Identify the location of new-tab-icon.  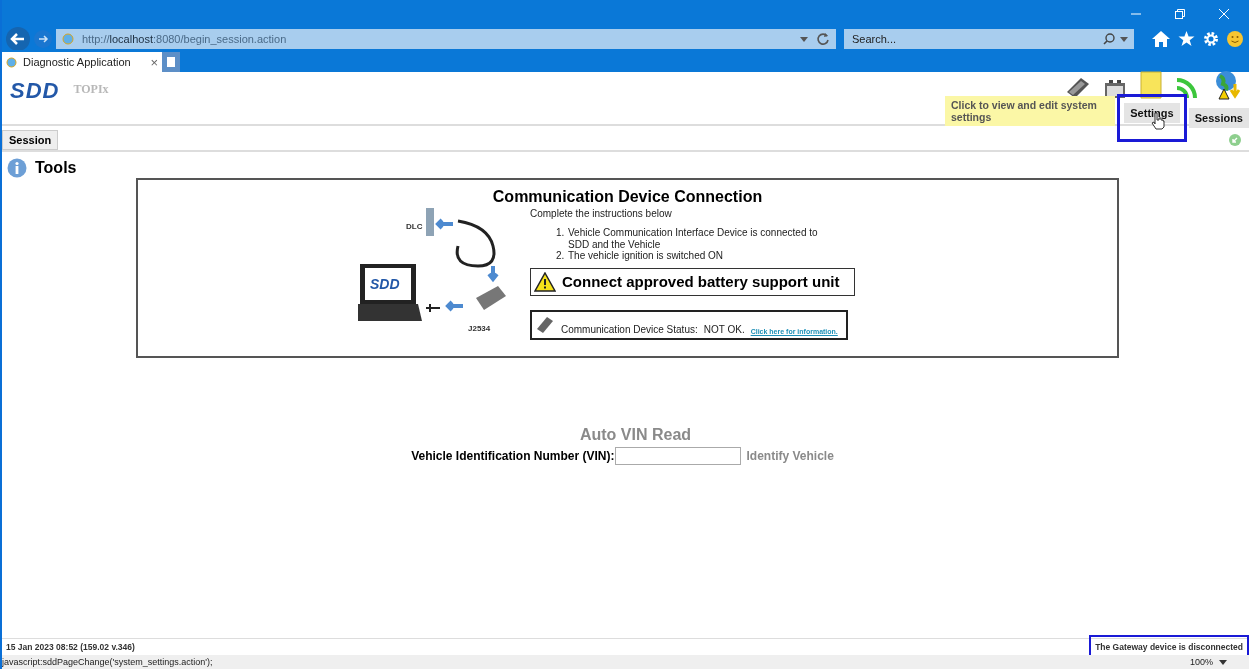
(171, 62).